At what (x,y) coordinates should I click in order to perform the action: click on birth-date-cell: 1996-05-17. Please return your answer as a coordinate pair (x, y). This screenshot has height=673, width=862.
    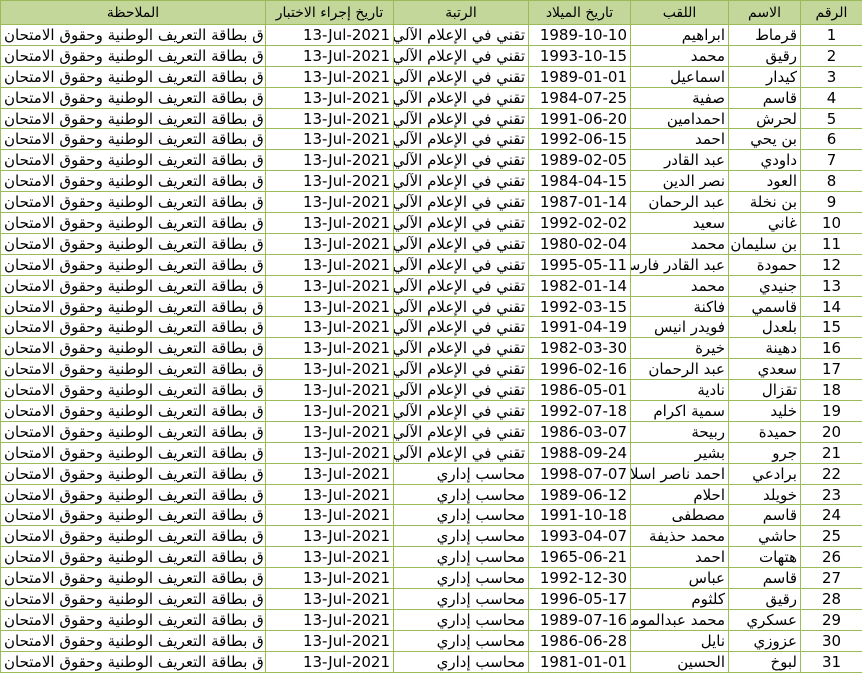
    Looking at the image, I should click on (579, 599).